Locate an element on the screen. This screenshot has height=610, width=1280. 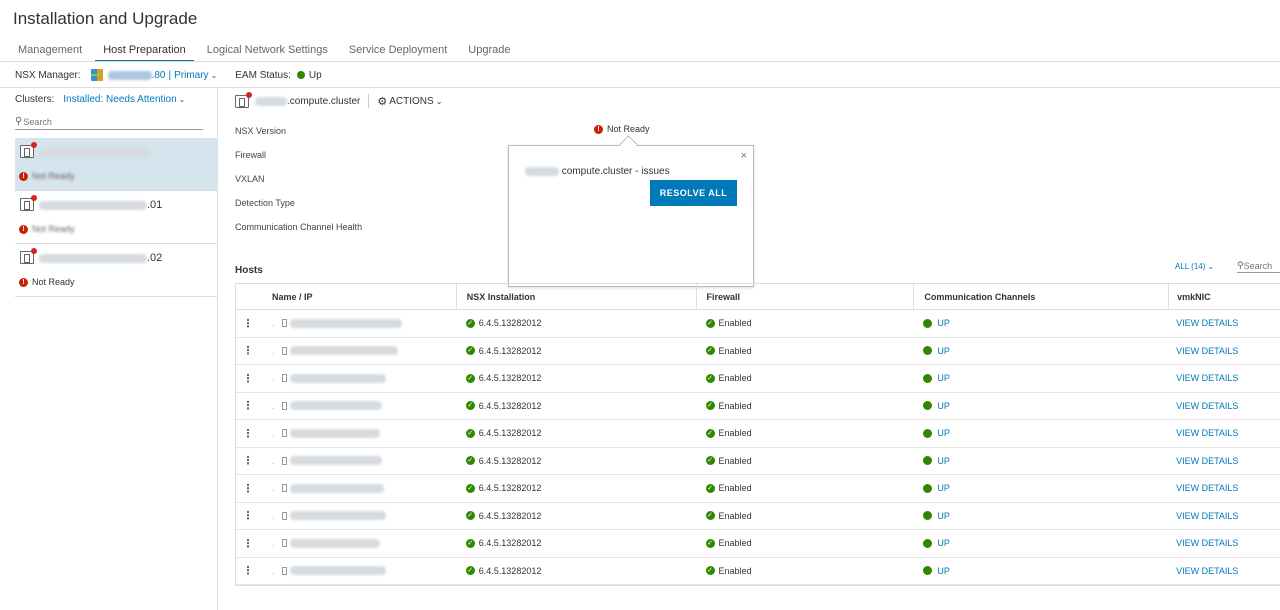
eam-status-label: EAM Status: is located at coordinates (263, 75).